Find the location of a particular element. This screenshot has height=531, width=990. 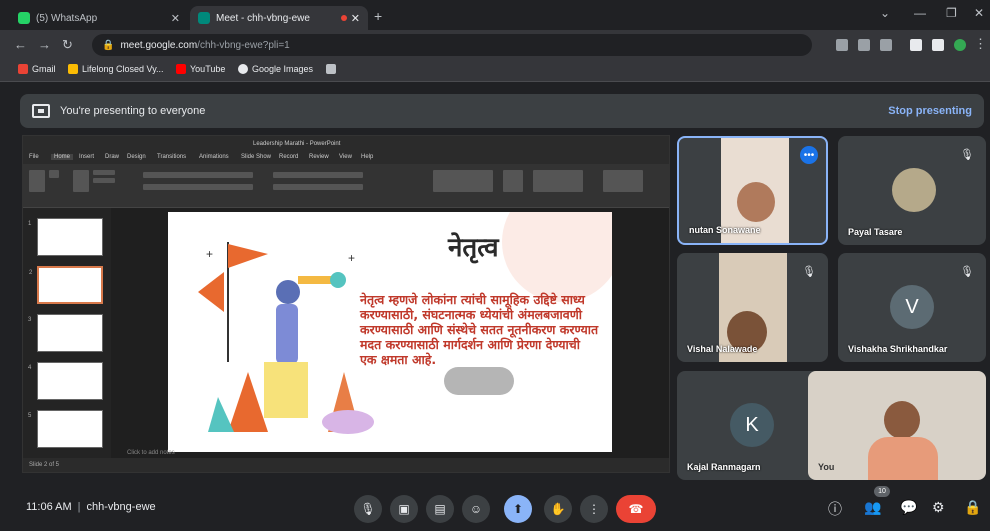

tab-meet: Meet - chh-vbng-ewe ✕ is located at coordinates (279, 18).